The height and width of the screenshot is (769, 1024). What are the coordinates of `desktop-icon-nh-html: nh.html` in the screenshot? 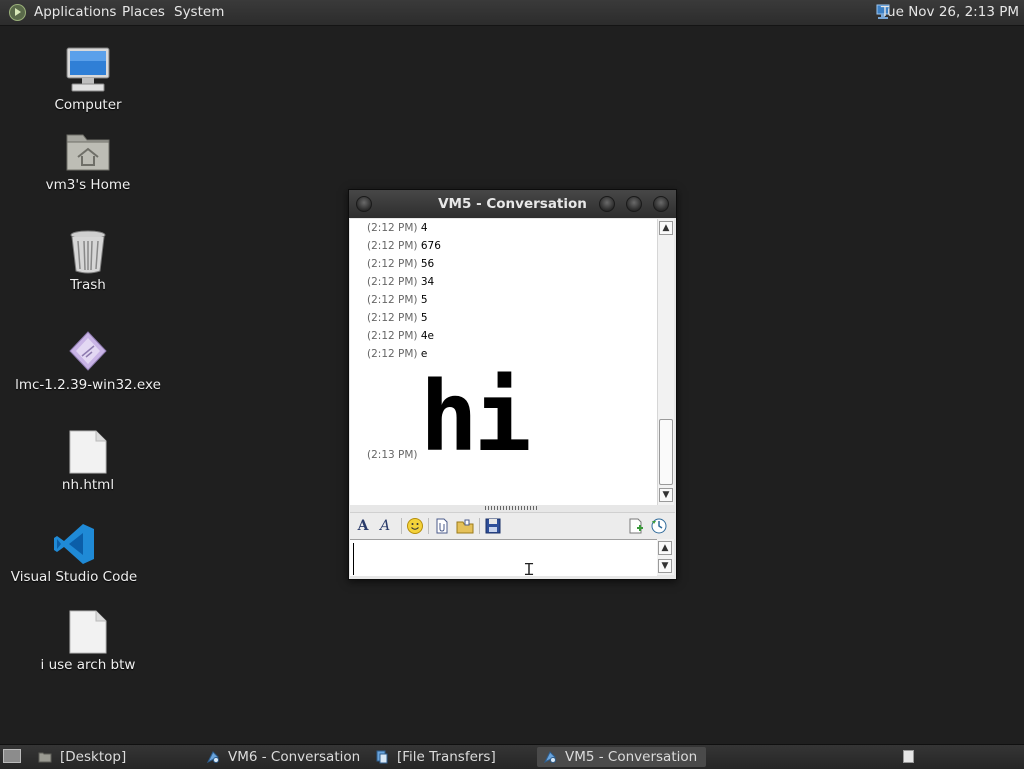 It's located at (88, 466).